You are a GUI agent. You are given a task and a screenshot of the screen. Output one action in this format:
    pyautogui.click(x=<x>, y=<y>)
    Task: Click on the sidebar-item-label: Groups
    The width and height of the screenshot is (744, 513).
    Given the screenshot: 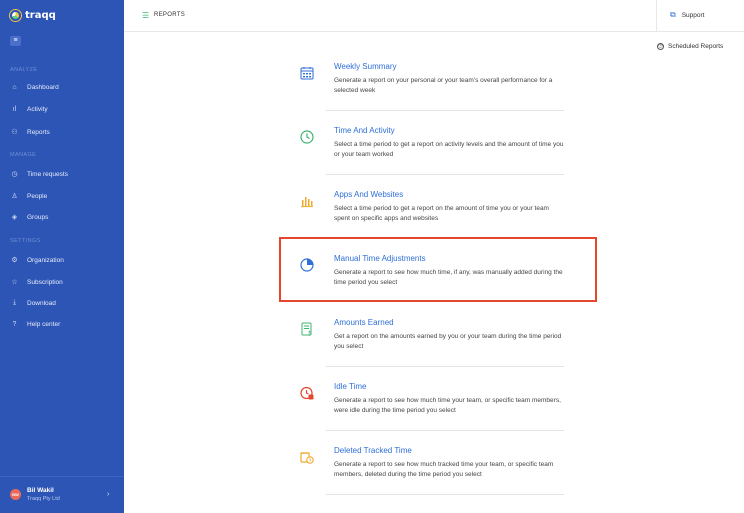 What is the action you would take?
    pyautogui.click(x=38, y=217)
    